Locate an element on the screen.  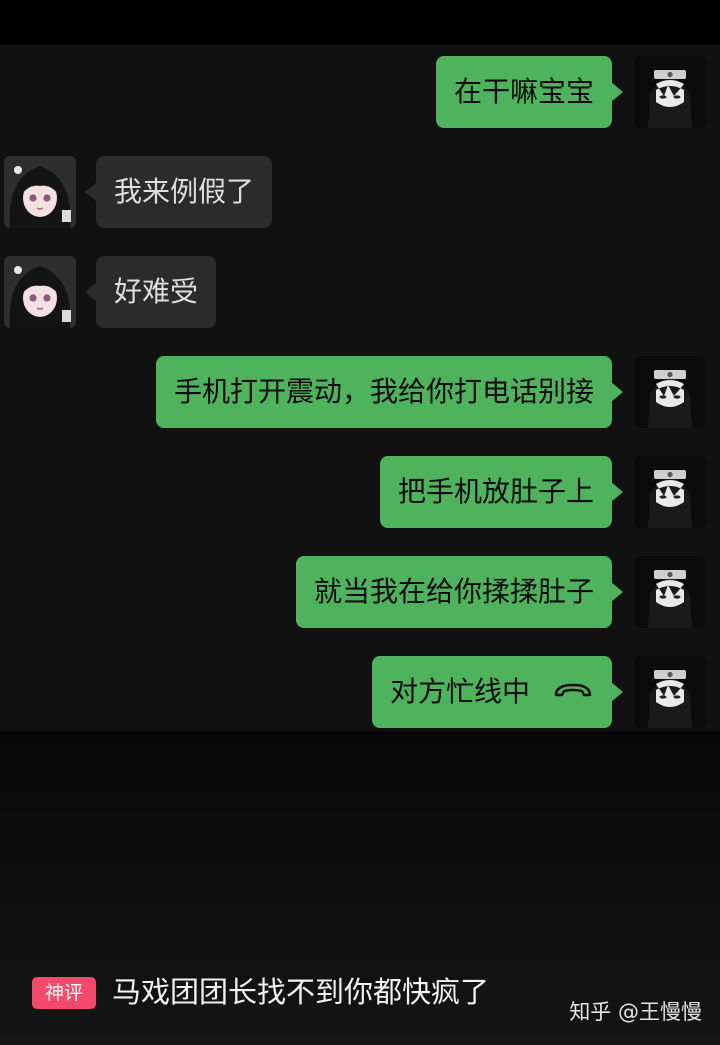
message-row: 就当我在给你揉揉肚子 is located at coordinates (360, 592).